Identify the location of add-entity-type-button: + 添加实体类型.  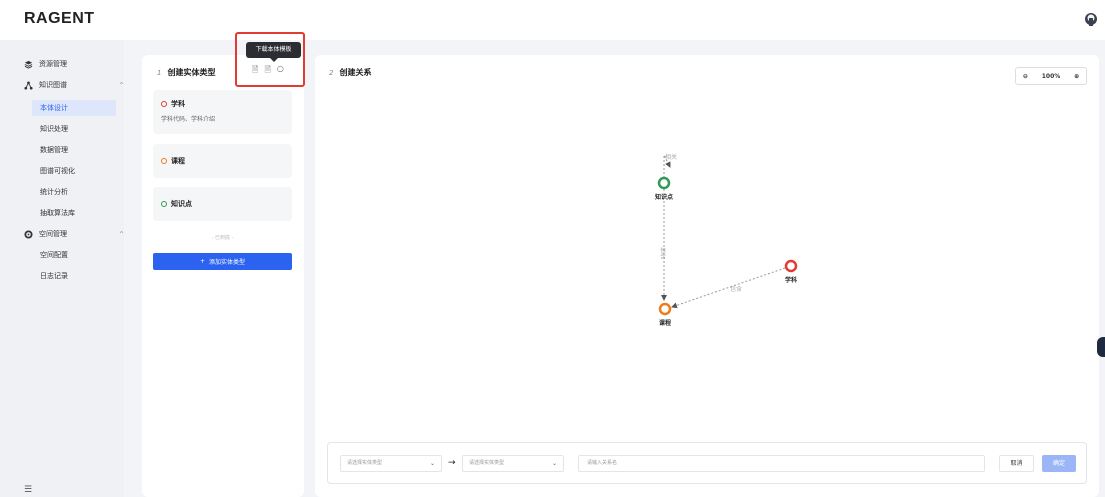
(222, 261).